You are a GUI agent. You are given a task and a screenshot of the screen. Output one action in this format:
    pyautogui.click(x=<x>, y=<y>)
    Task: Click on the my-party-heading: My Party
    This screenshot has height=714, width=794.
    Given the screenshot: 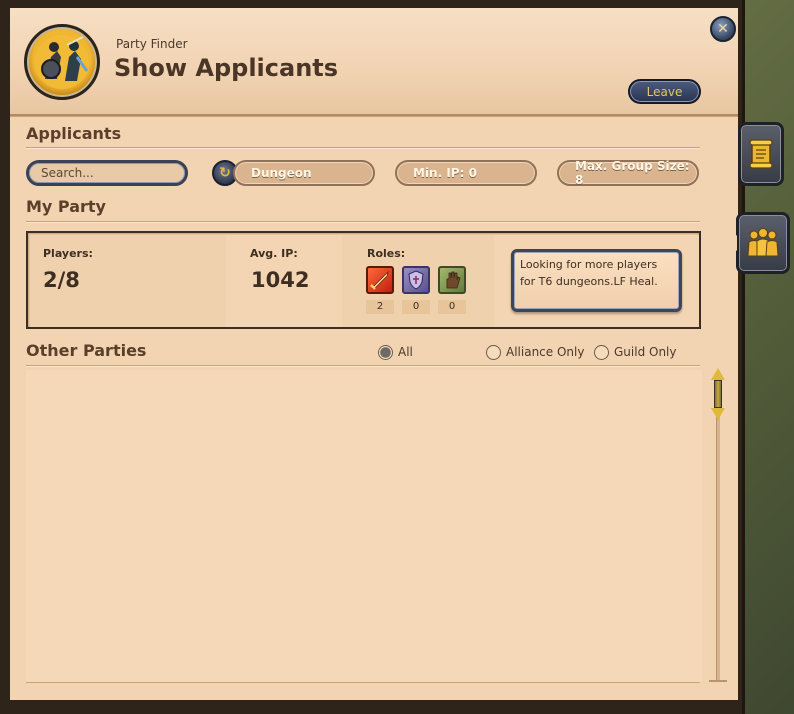 What is the action you would take?
    pyautogui.click(x=66, y=206)
    